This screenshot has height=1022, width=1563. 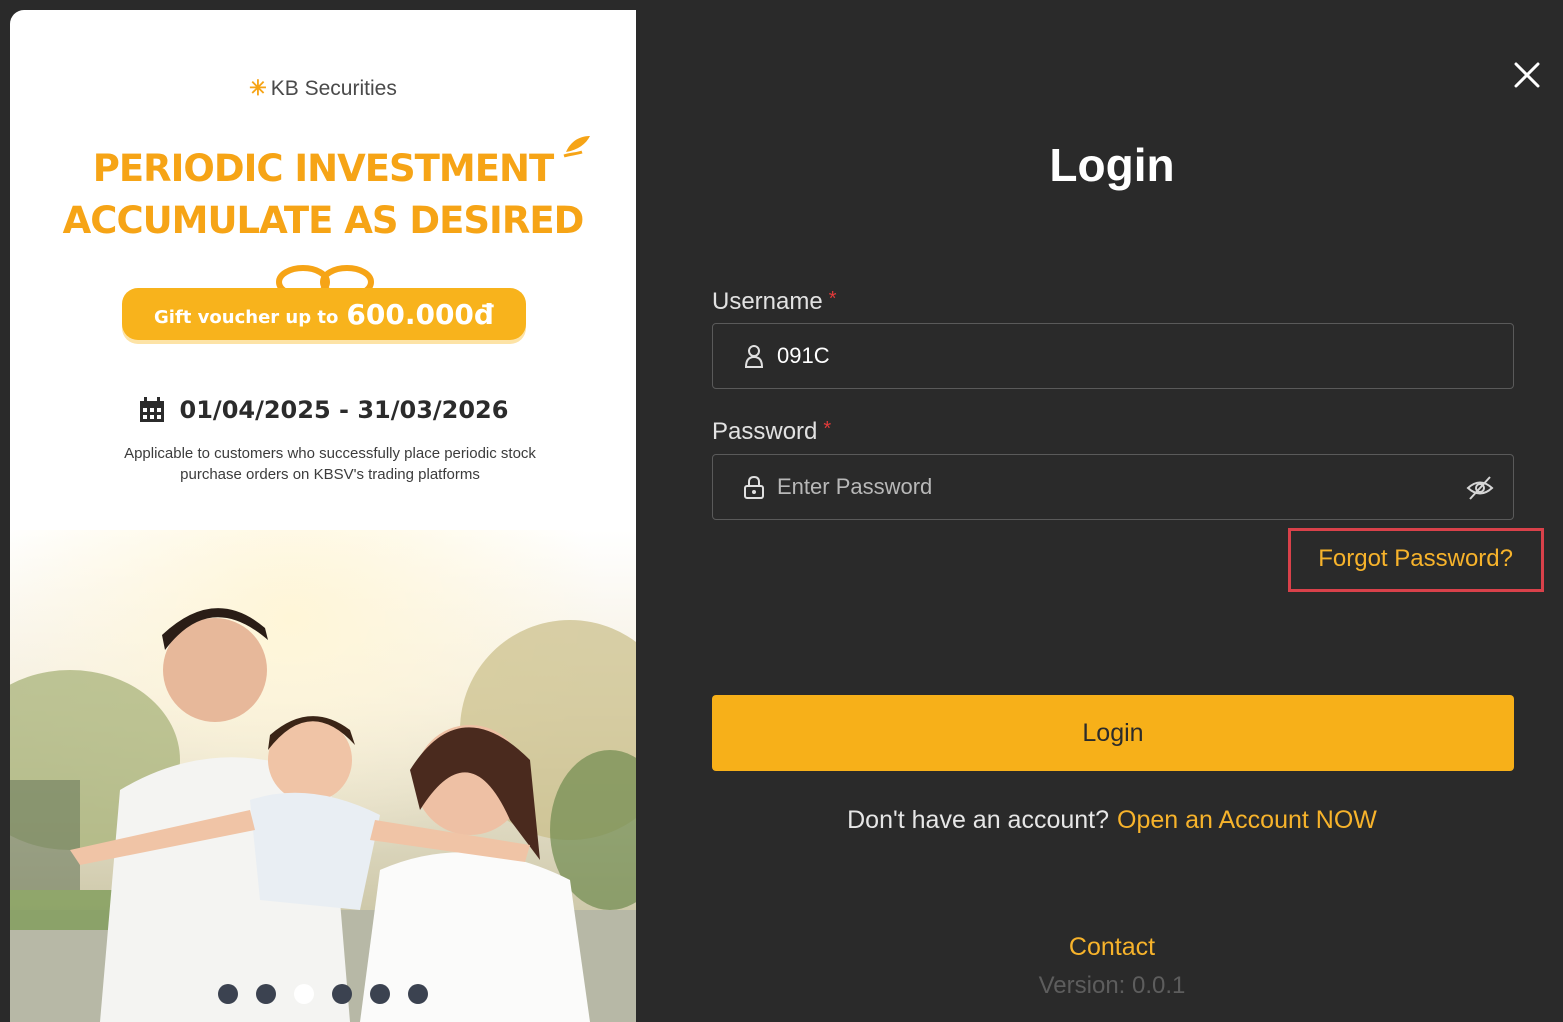 I want to click on kb-logo-icon: ✳, so click(x=258, y=88).